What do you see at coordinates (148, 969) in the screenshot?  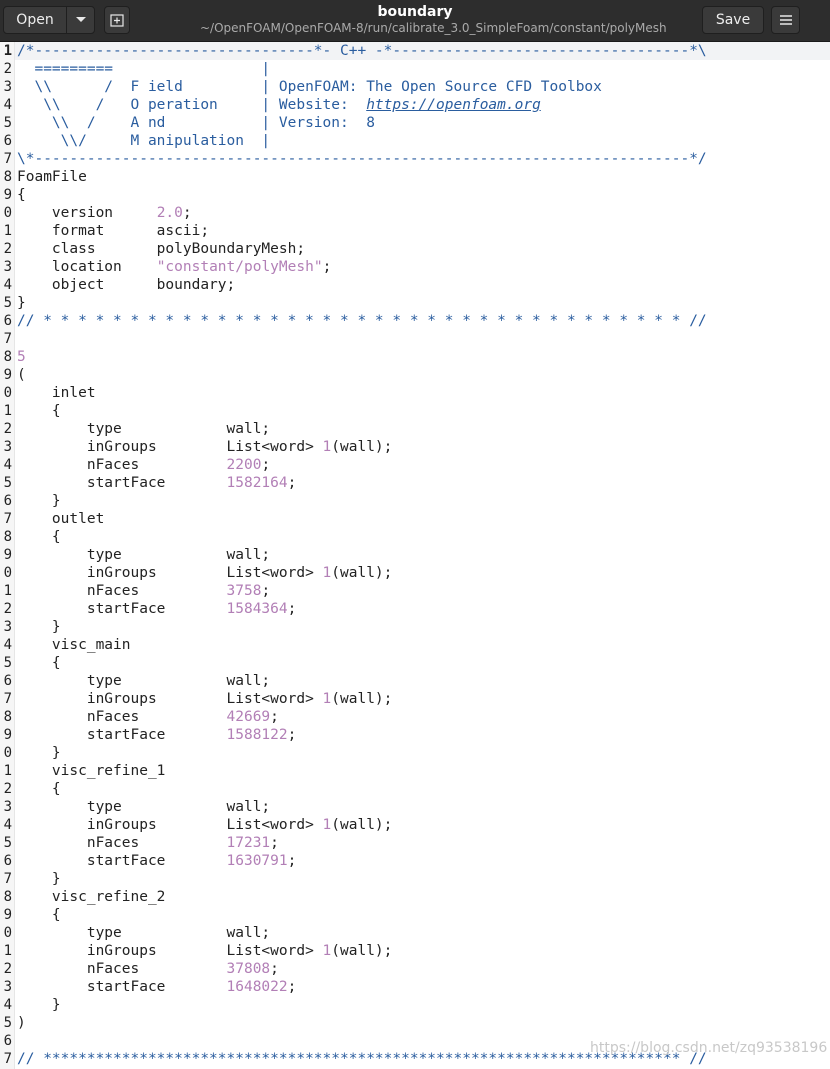 I see `code-line: nFaces 37808;` at bounding box center [148, 969].